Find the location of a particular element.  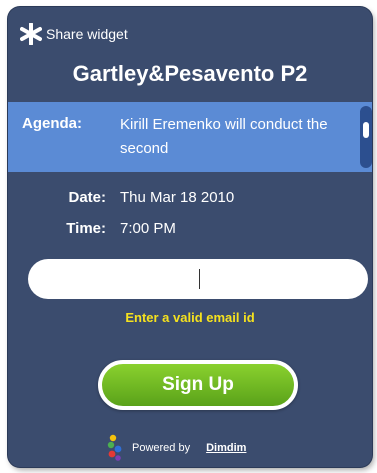

date-value: Thu Mar 18 2010 is located at coordinates (177, 197).